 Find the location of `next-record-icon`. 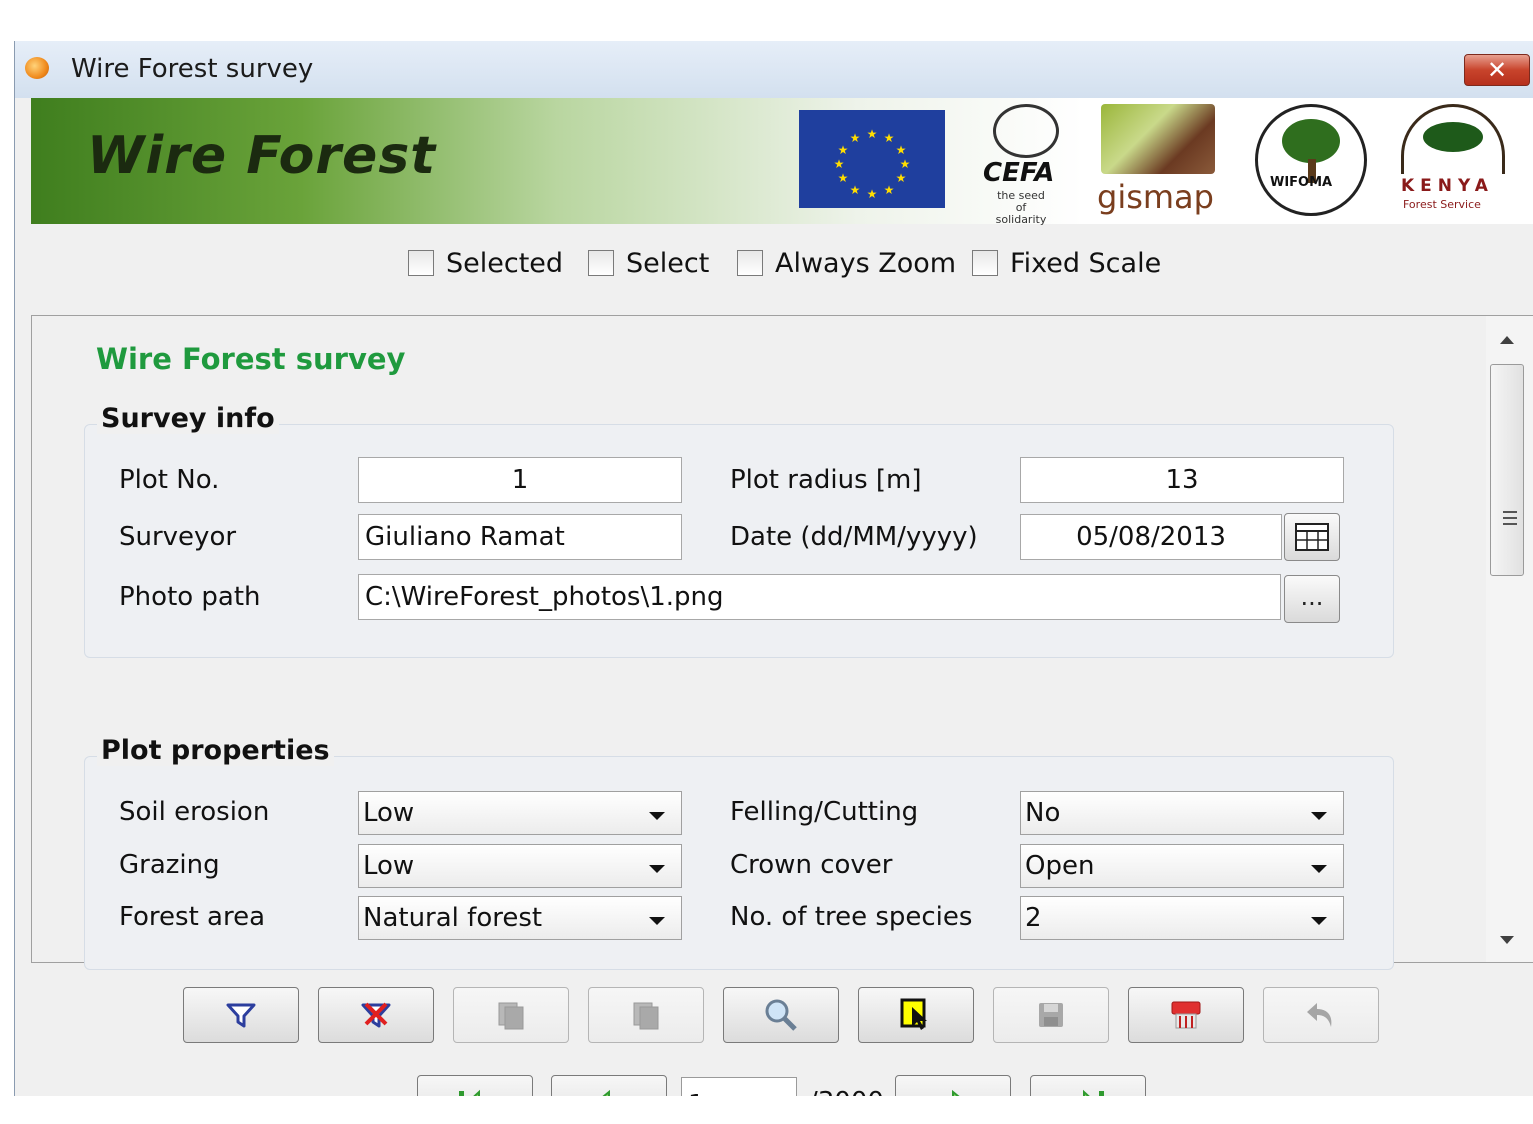

next-record-icon is located at coordinates (956, 1092).